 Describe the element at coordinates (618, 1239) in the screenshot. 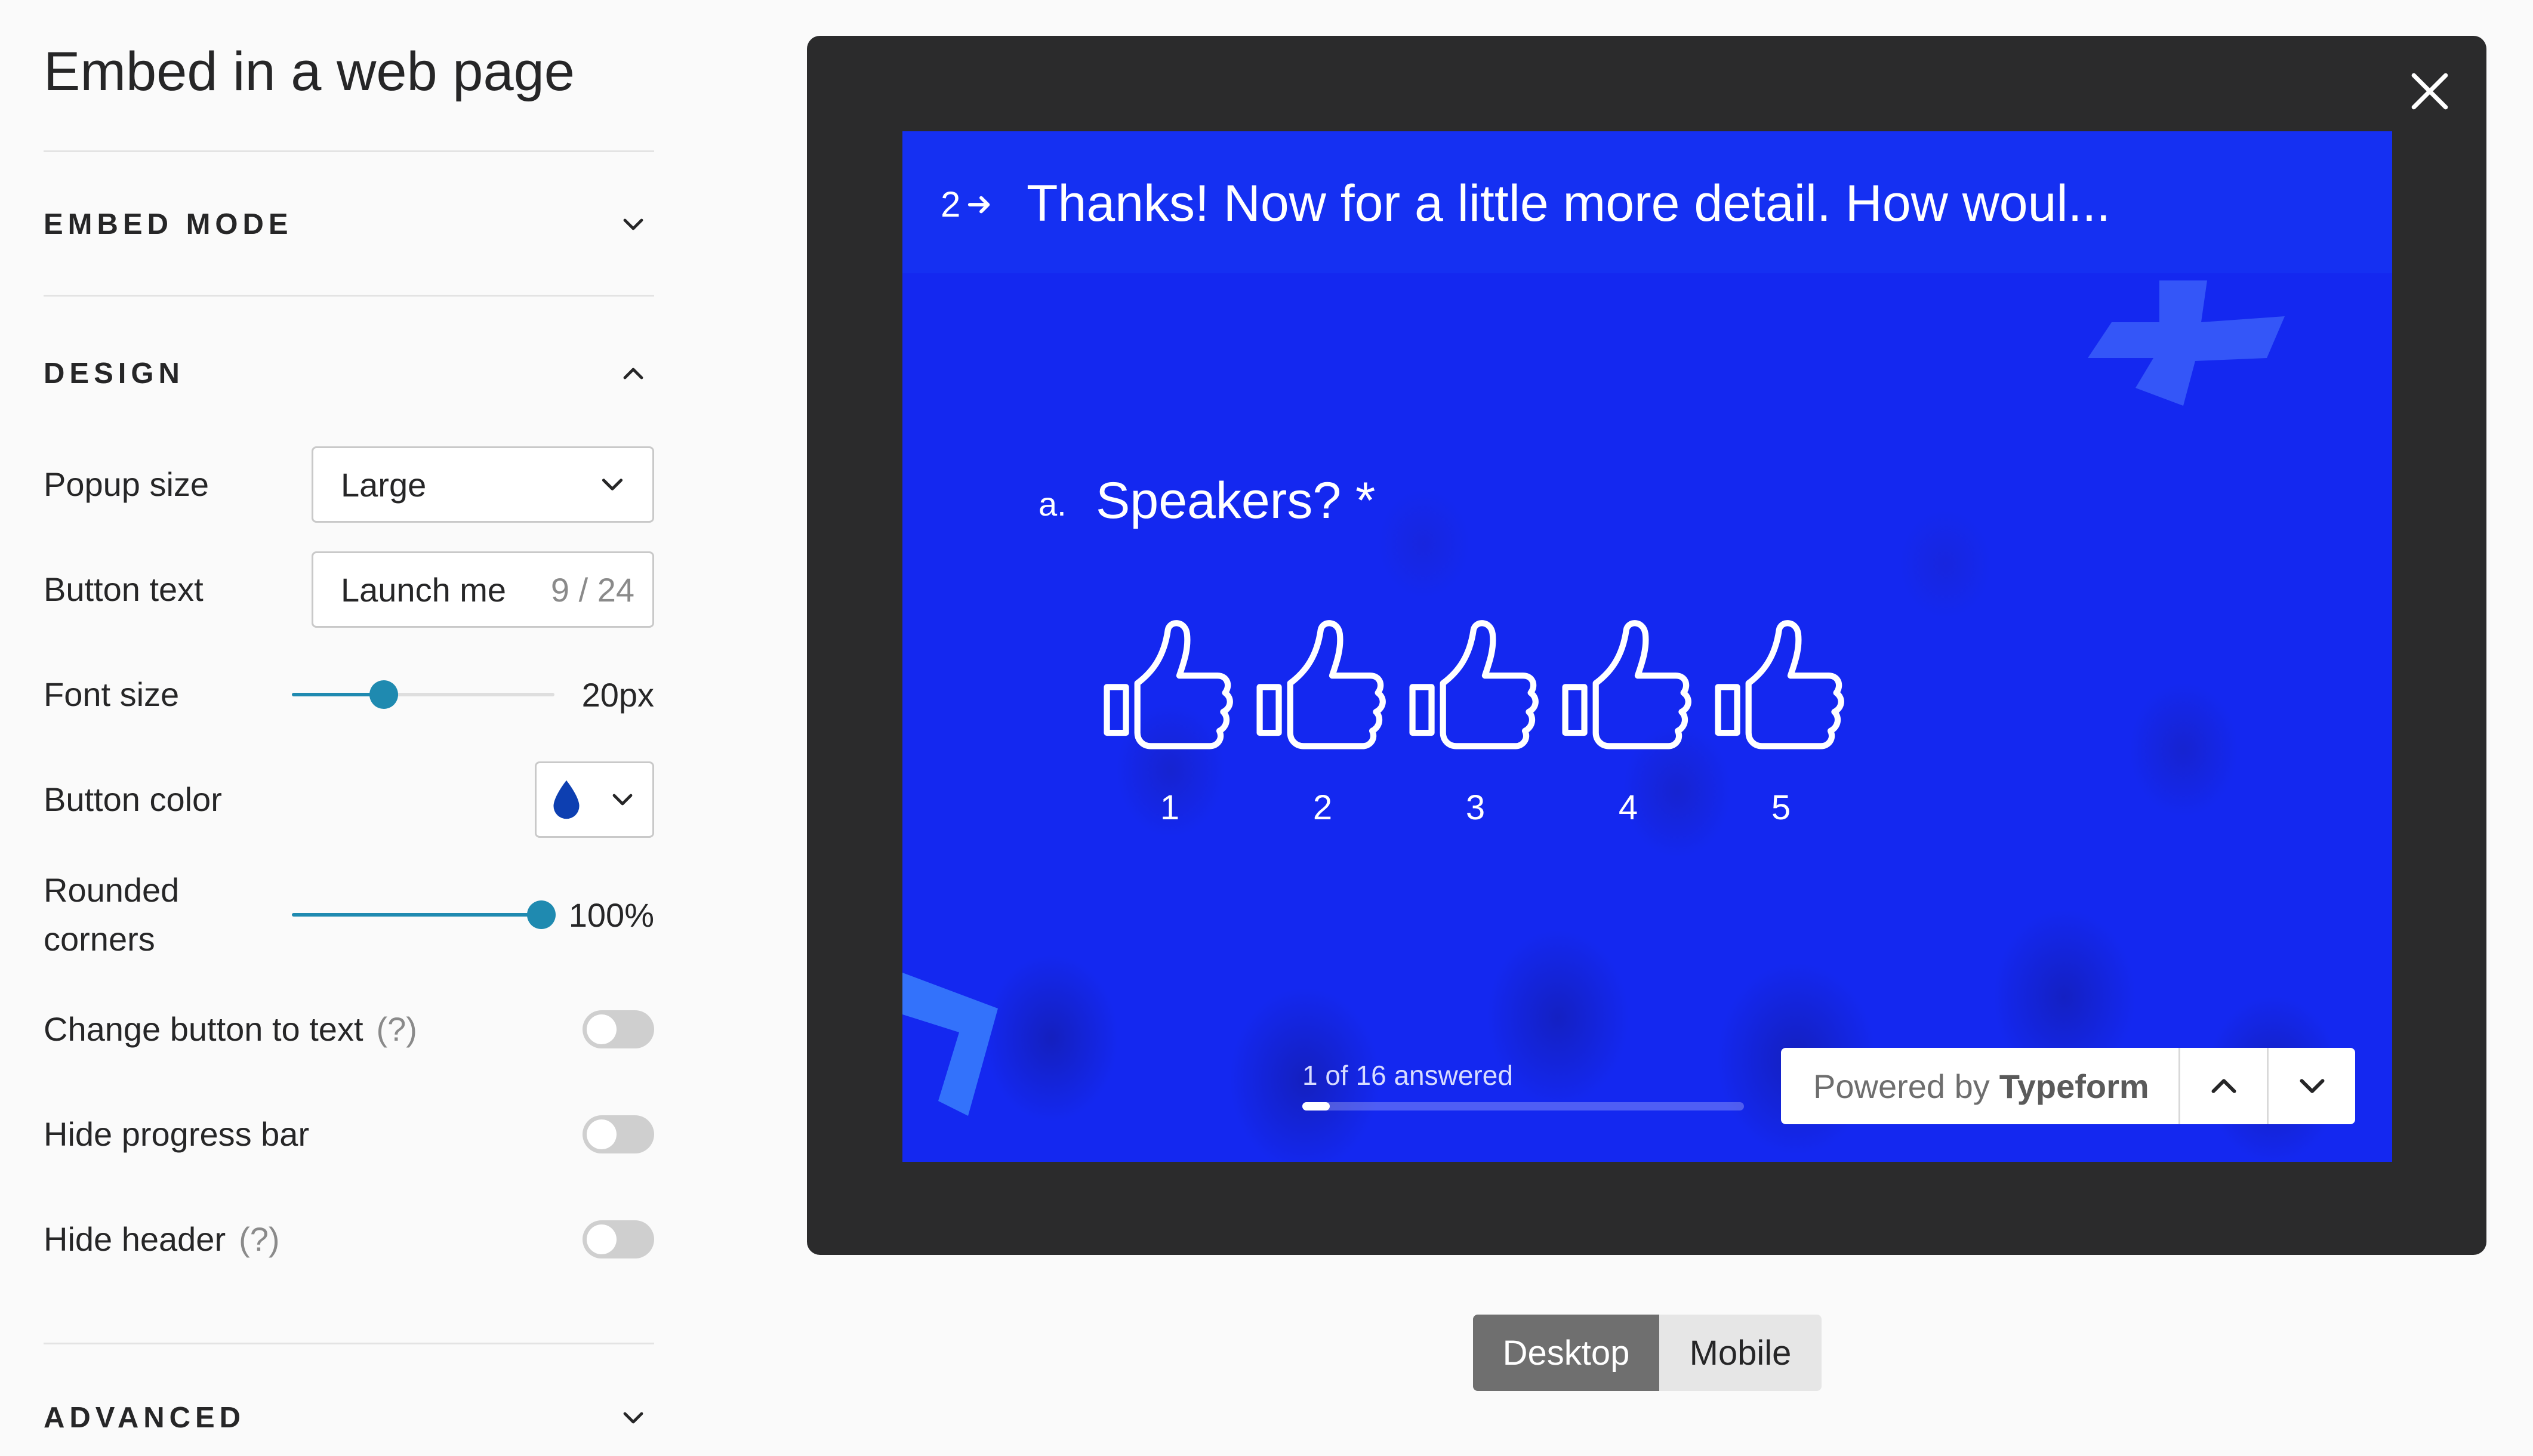

I see `hide-header-toggle` at that location.